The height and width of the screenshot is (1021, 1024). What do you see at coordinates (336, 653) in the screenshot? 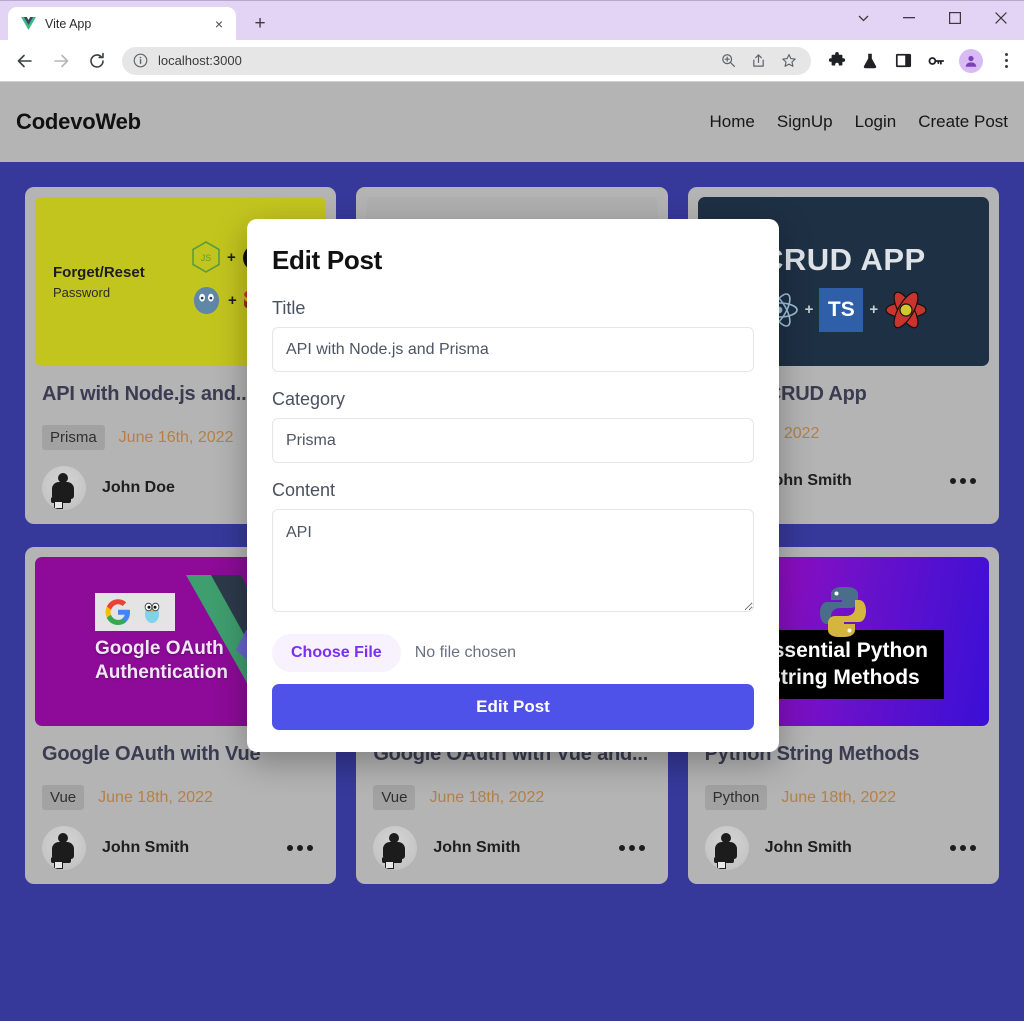
I see `choose-file-button: Choose File` at bounding box center [336, 653].